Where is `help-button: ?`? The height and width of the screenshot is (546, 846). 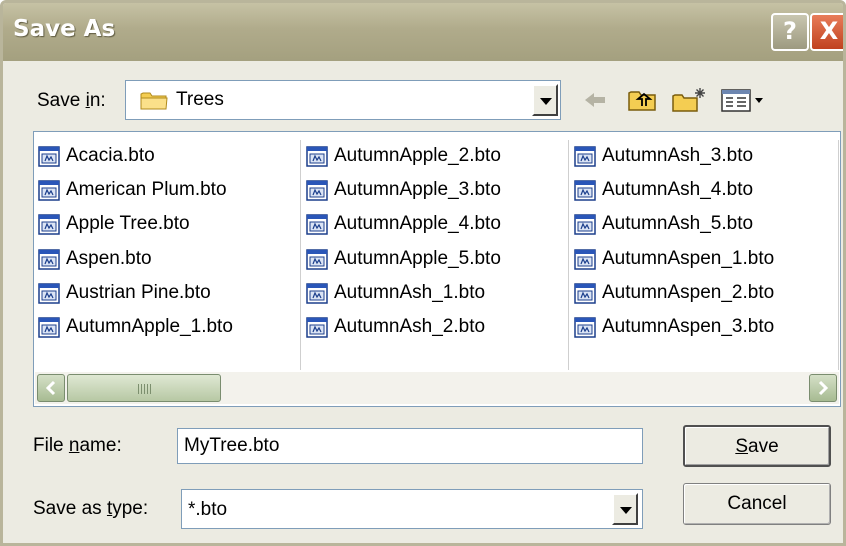 help-button: ? is located at coordinates (790, 32).